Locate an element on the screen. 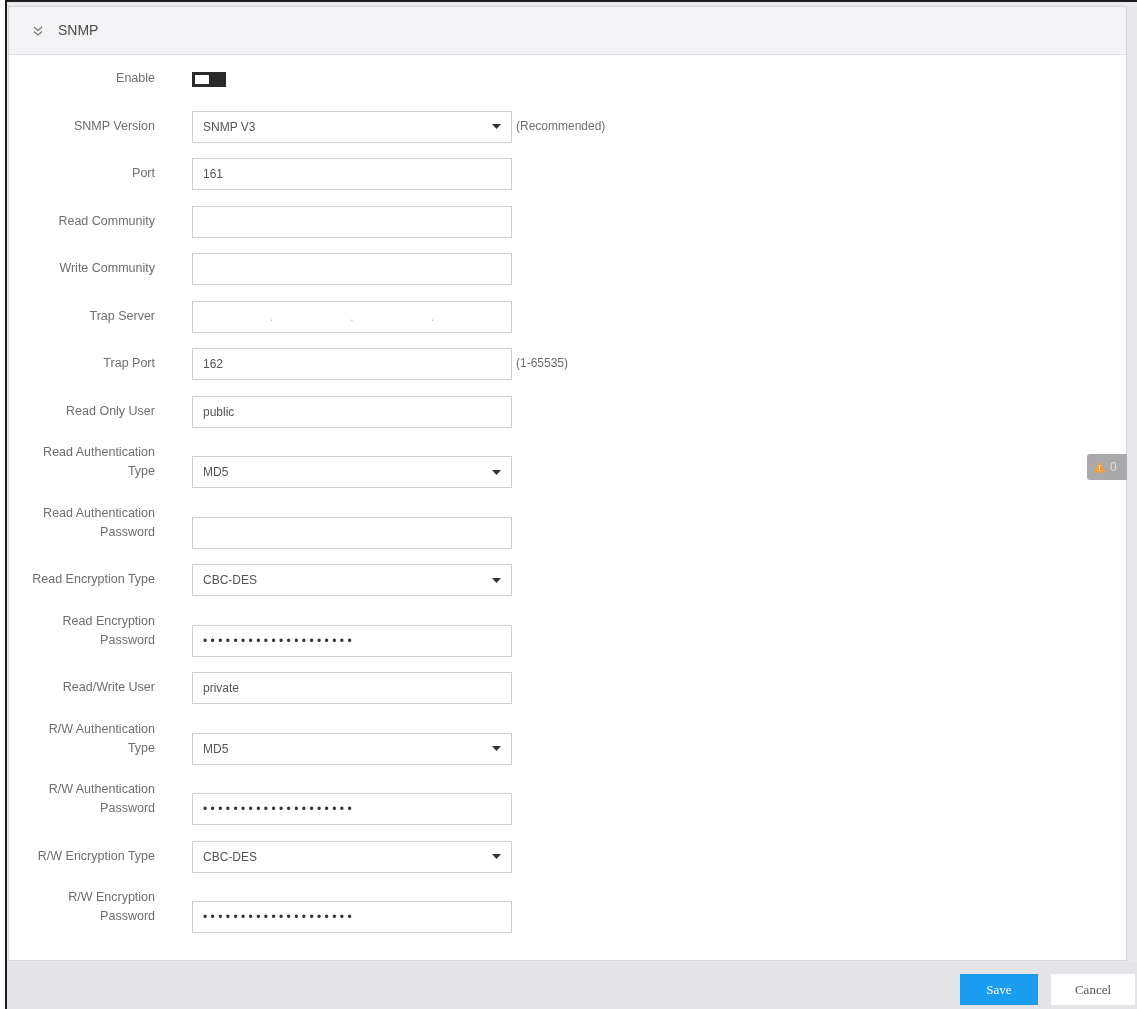 Image resolution: width=1137 pixels, height=1009 pixels. field-label: R/W Authentication Password is located at coordinates (101, 799).